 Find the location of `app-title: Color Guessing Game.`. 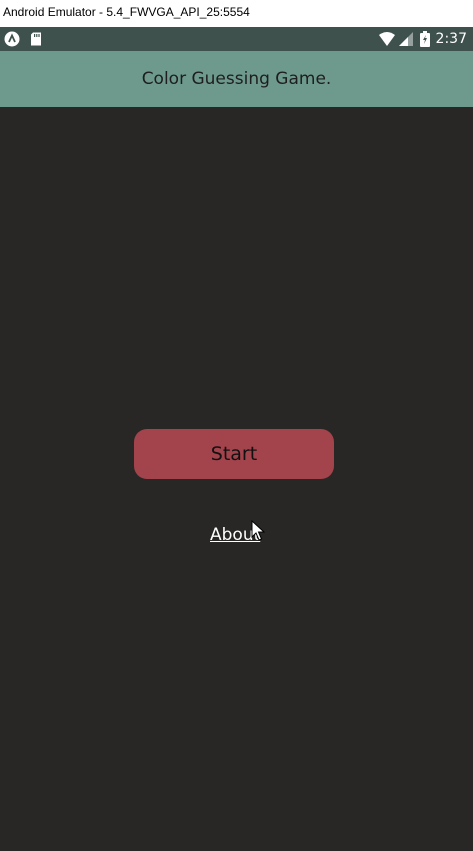

app-title: Color Guessing Game. is located at coordinates (236, 79).